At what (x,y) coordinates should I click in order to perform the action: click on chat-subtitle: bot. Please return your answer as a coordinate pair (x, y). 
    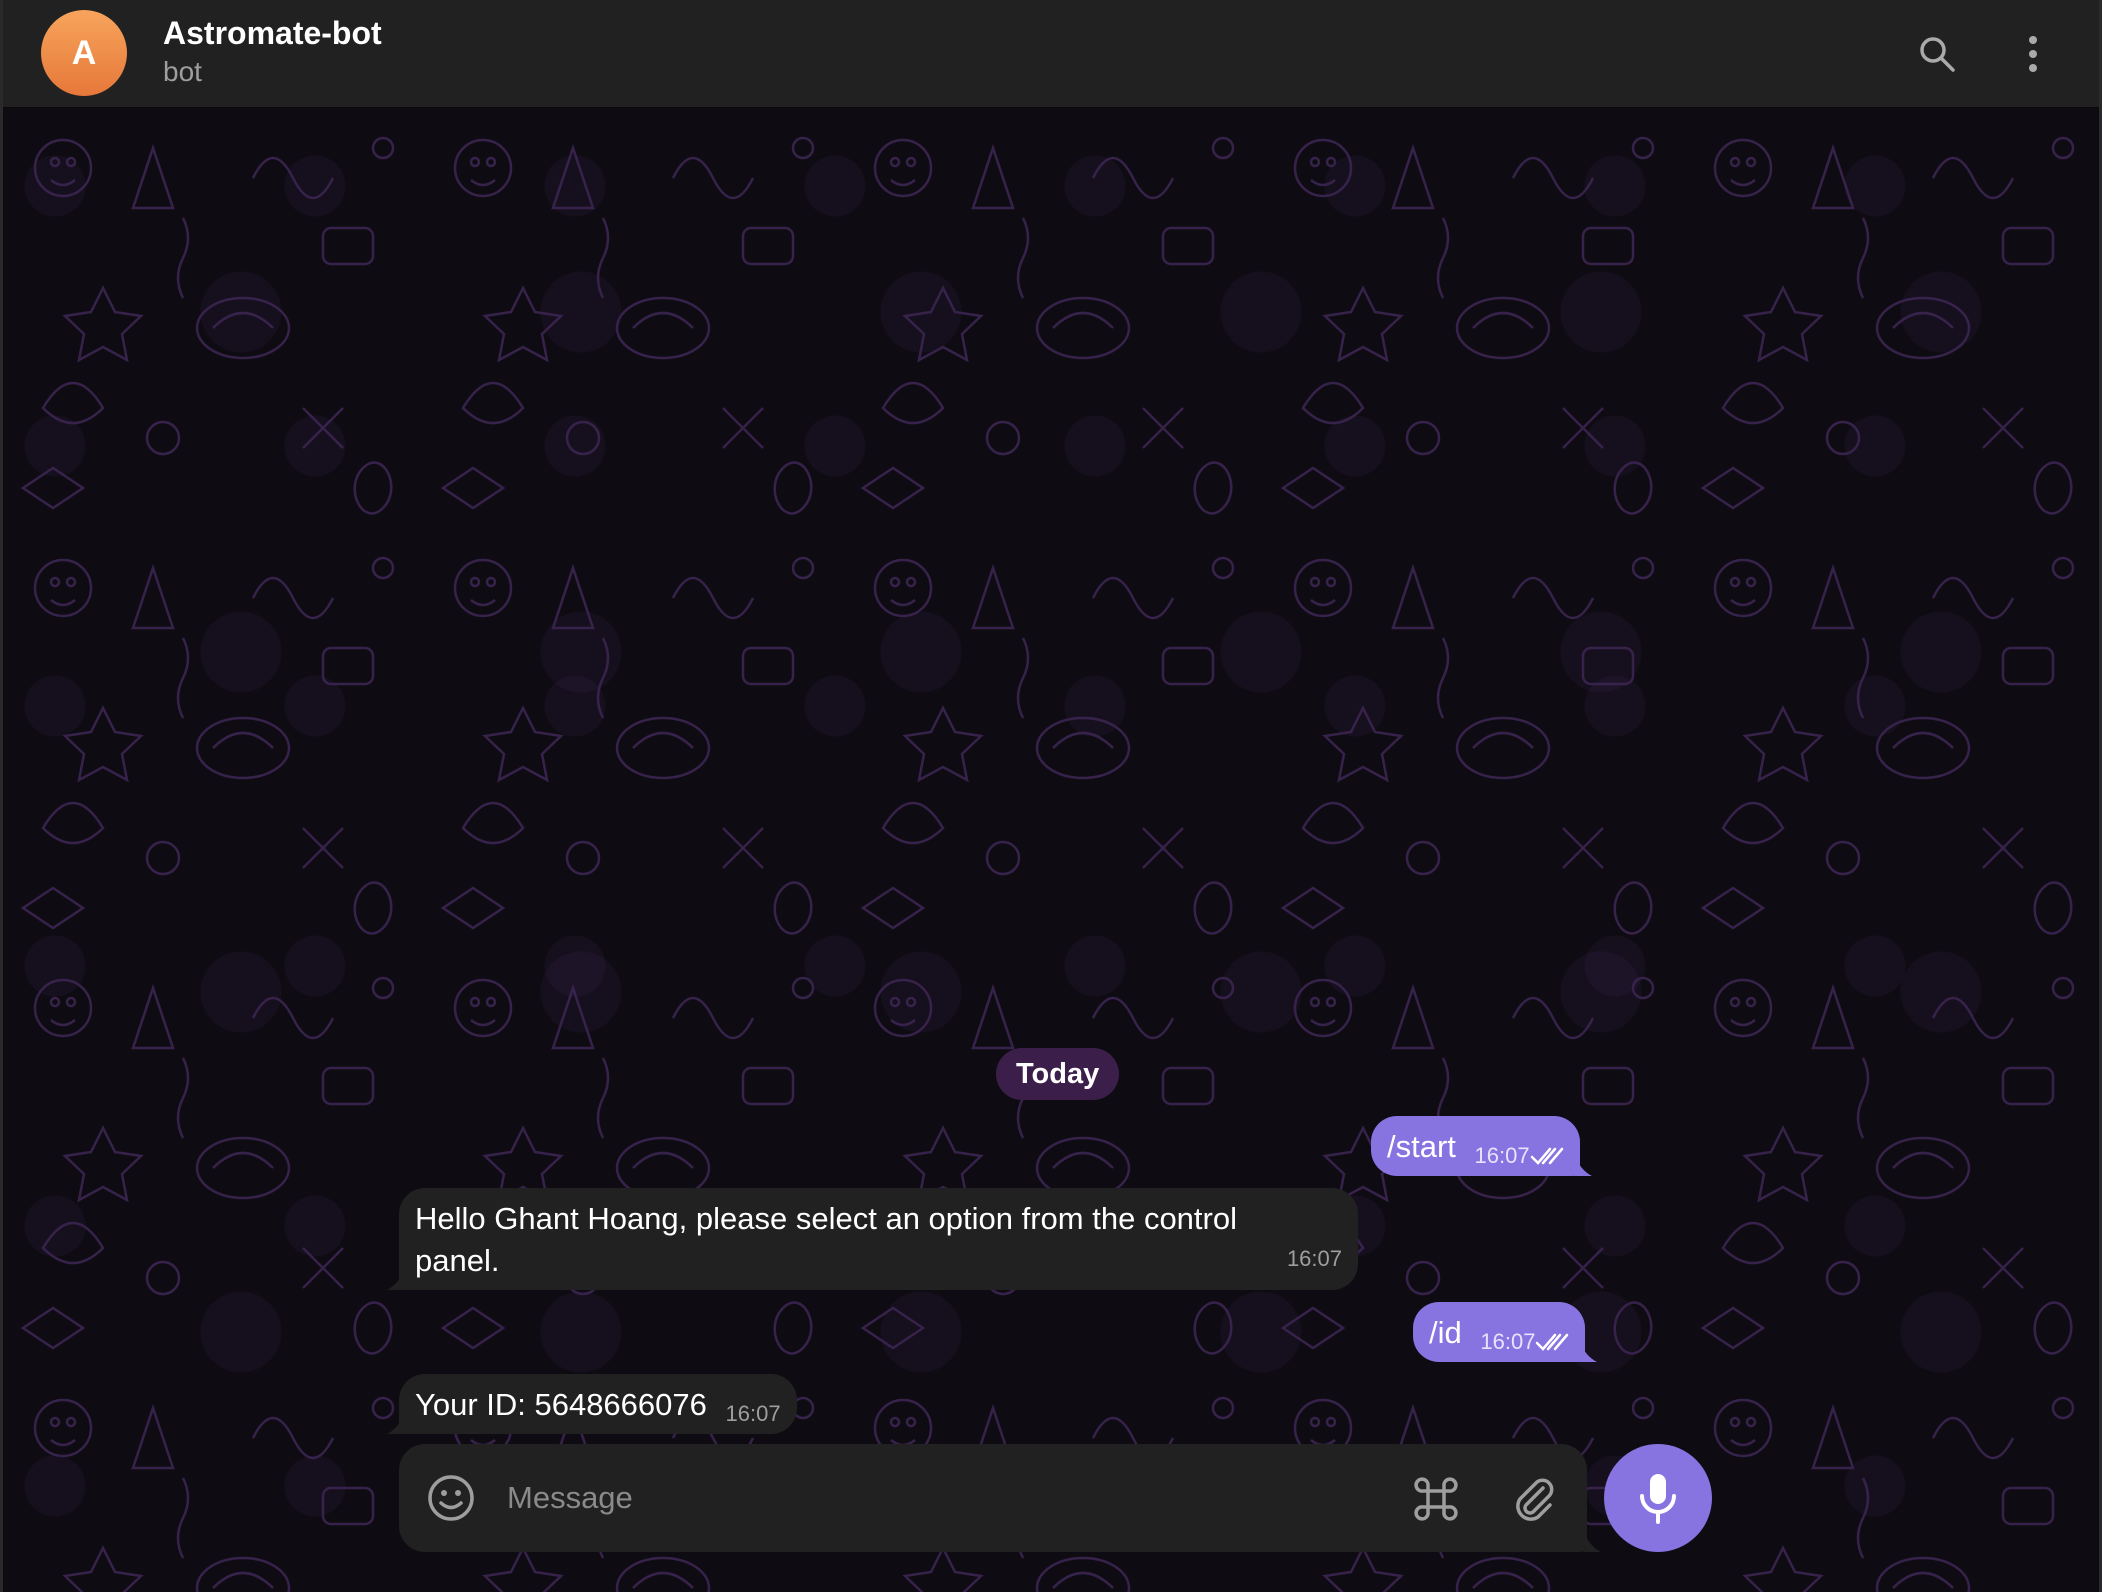
    Looking at the image, I should click on (182, 71).